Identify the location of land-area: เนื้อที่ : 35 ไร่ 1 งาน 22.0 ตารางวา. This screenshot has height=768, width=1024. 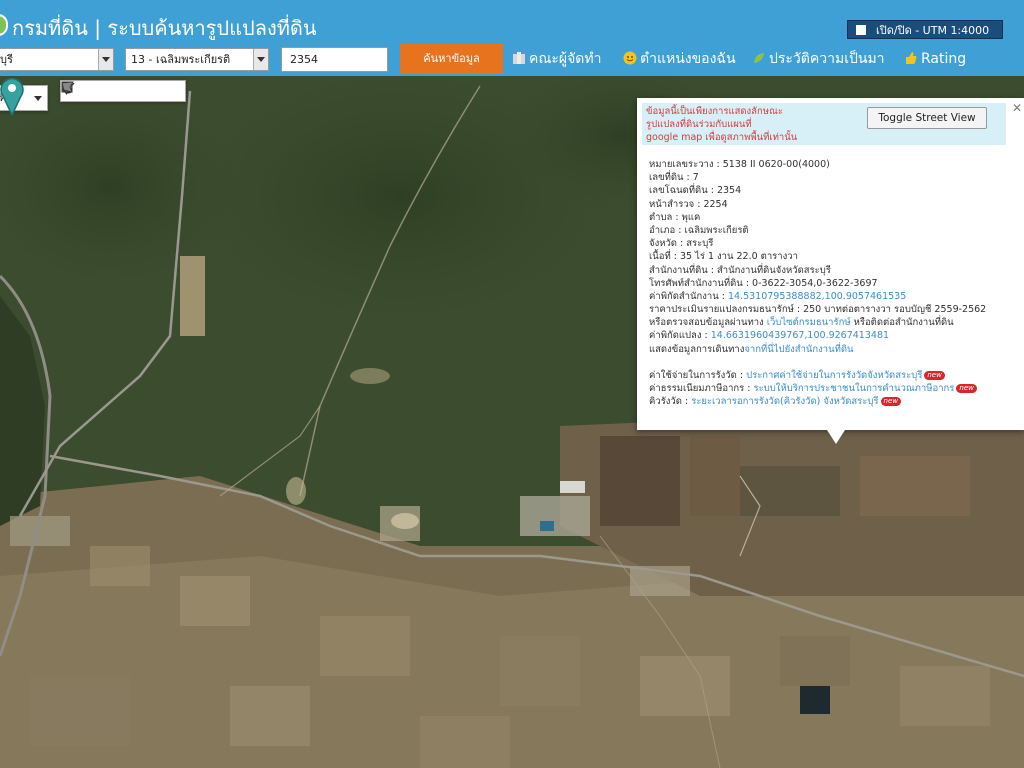
(723, 257).